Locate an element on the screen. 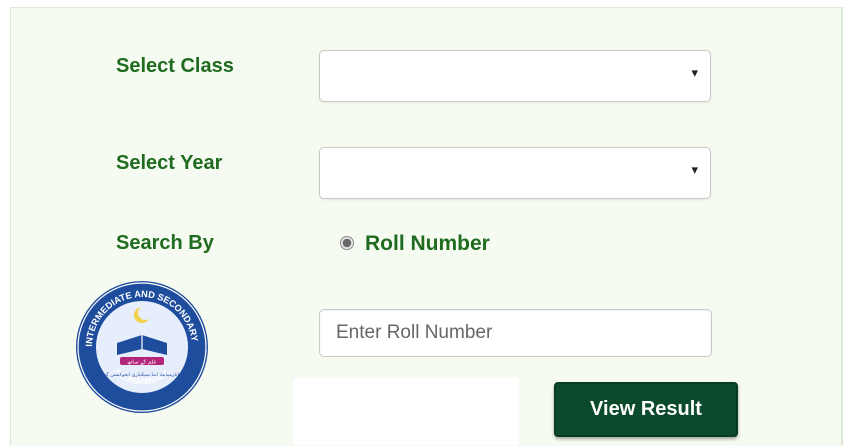  select-class-dropdown: ▾ is located at coordinates (515, 76).